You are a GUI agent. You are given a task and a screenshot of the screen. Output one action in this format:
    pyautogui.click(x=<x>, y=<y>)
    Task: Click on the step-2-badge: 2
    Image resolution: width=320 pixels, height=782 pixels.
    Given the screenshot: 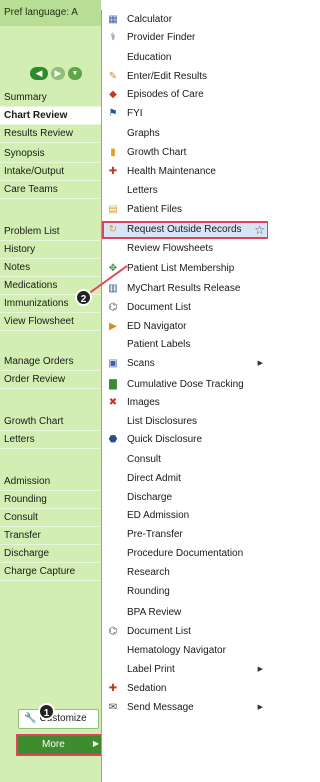 What is the action you would take?
    pyautogui.click(x=83, y=297)
    